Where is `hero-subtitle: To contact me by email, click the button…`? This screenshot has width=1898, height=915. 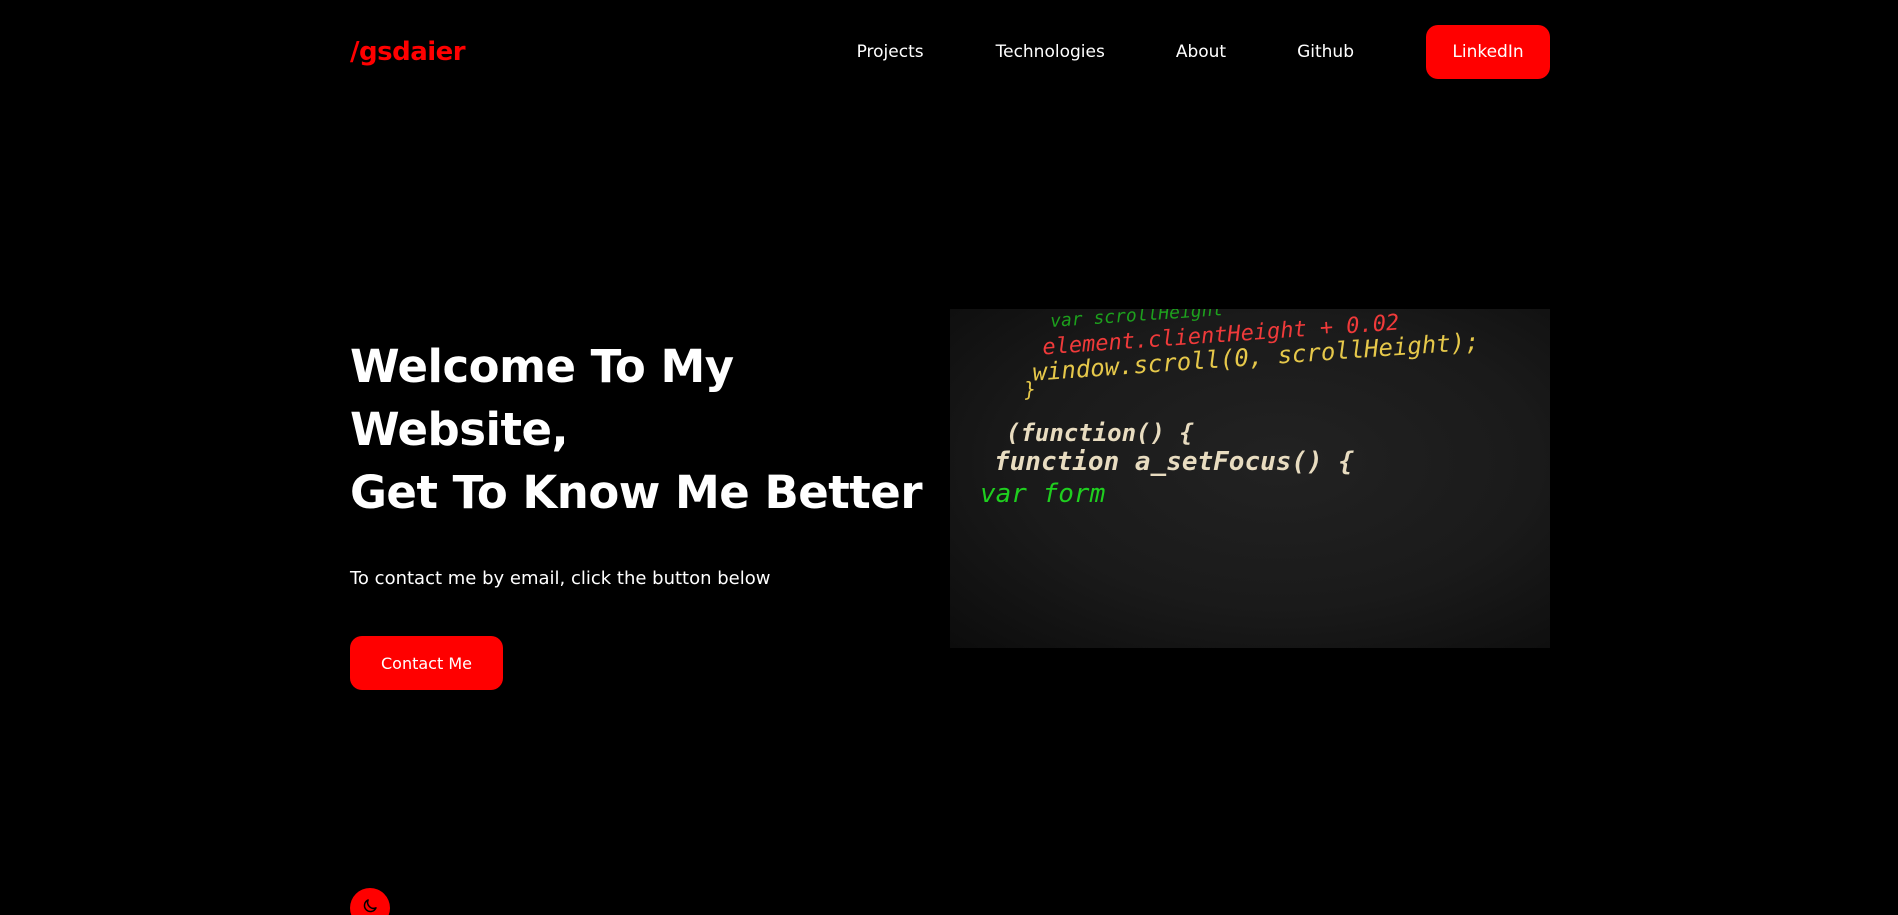
hero-subtitle: To contact me by email, click the button… is located at coordinates (560, 578).